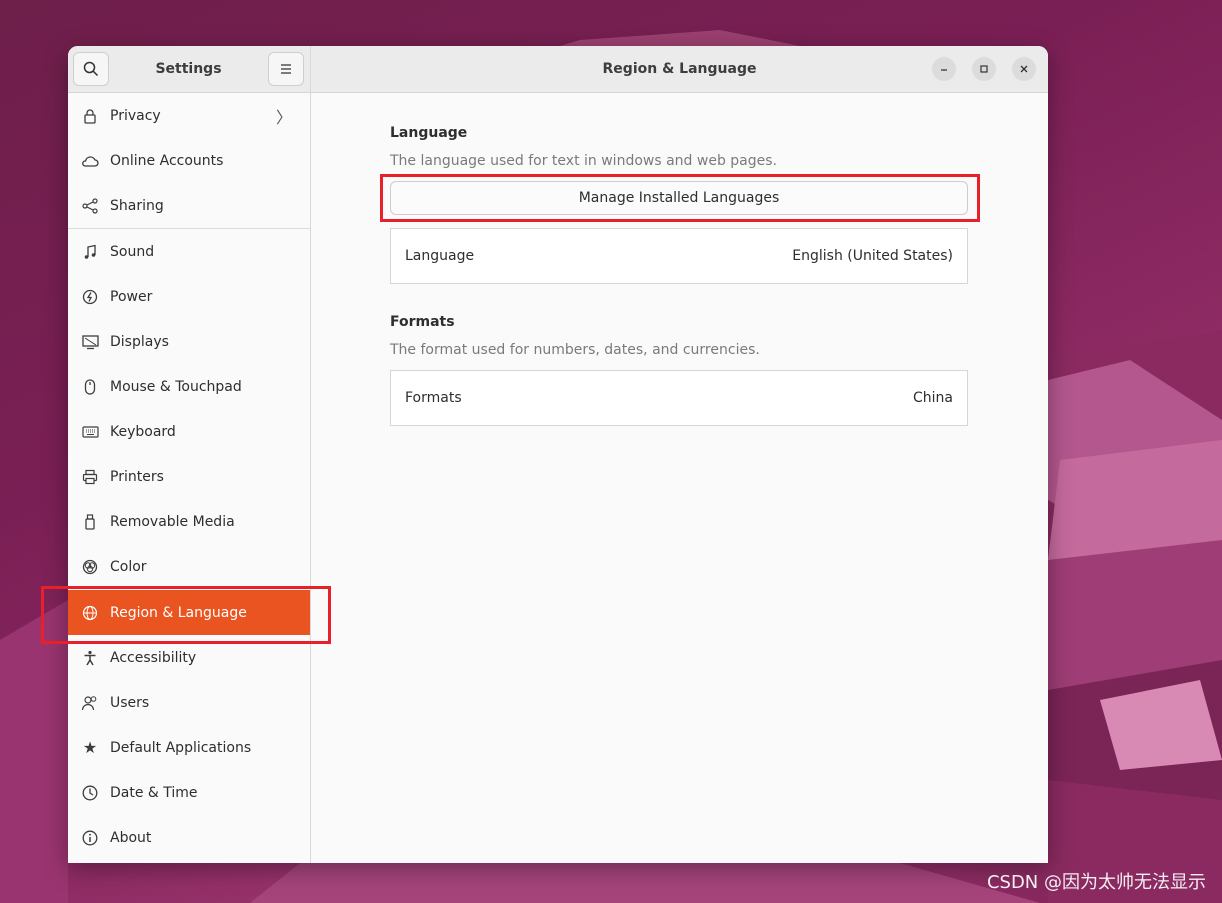  Describe the element at coordinates (90, 703) in the screenshot. I see `users-icon` at that location.